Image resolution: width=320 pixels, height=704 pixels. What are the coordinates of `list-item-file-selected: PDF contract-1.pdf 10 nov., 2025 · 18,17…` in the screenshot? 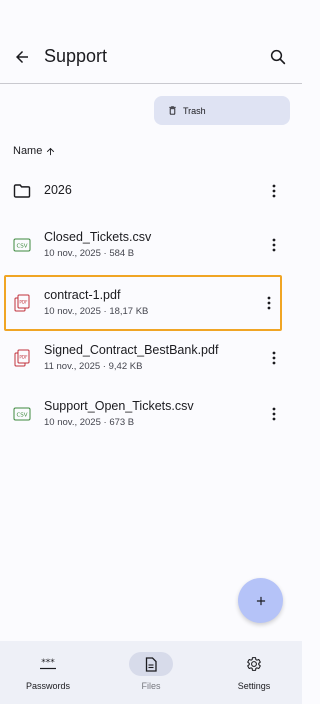 It's located at (143, 303).